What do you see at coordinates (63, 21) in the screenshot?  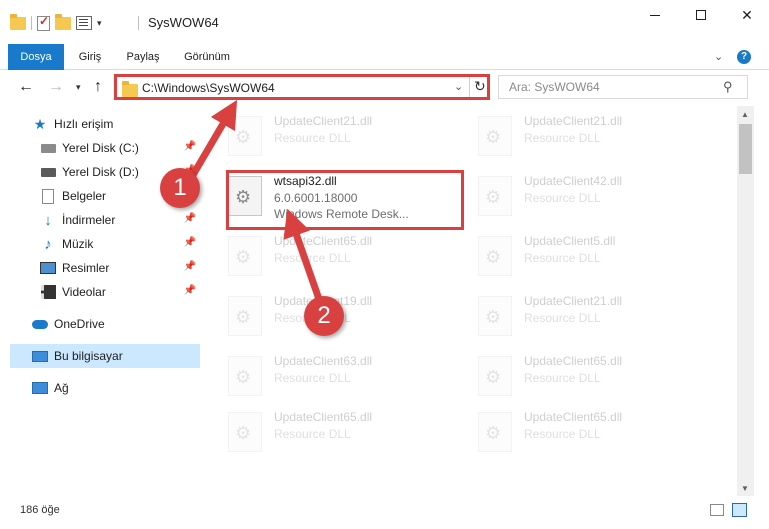 I see `new-folder-icon` at bounding box center [63, 21].